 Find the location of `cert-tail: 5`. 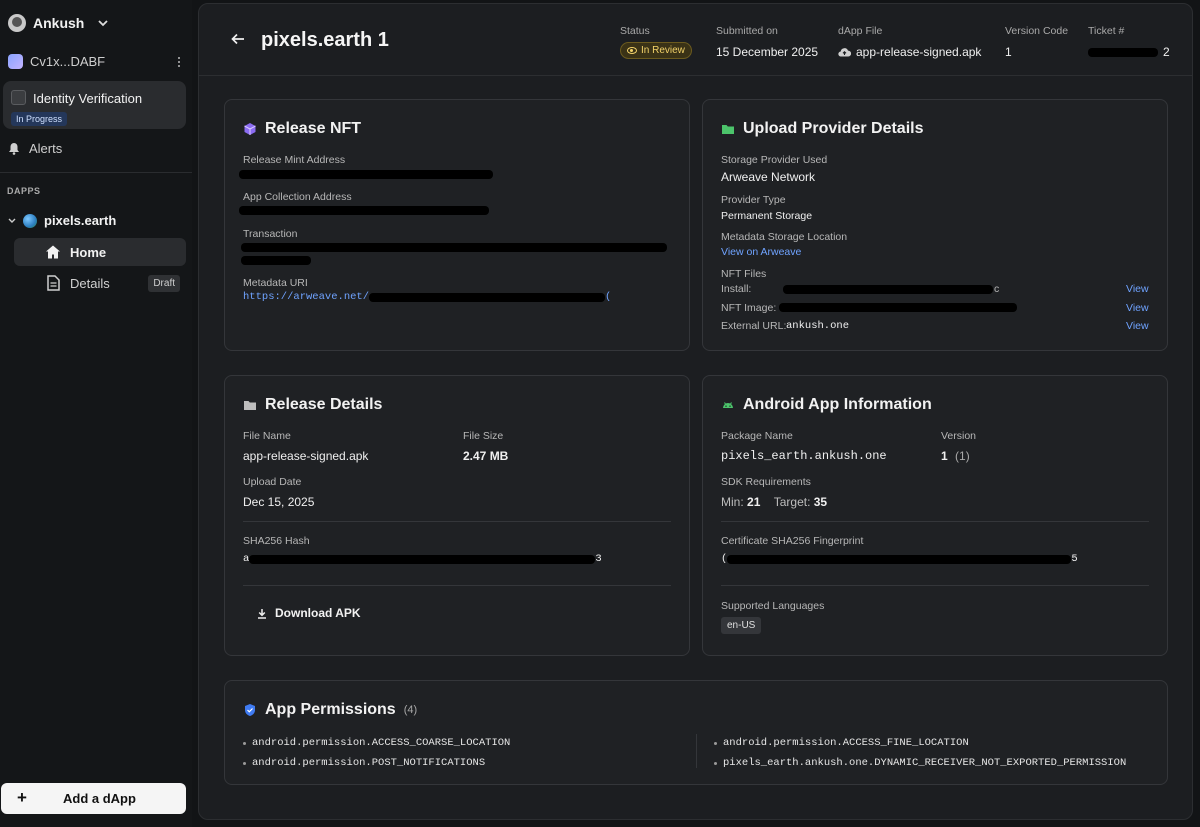

cert-tail: 5 is located at coordinates (1074, 559).